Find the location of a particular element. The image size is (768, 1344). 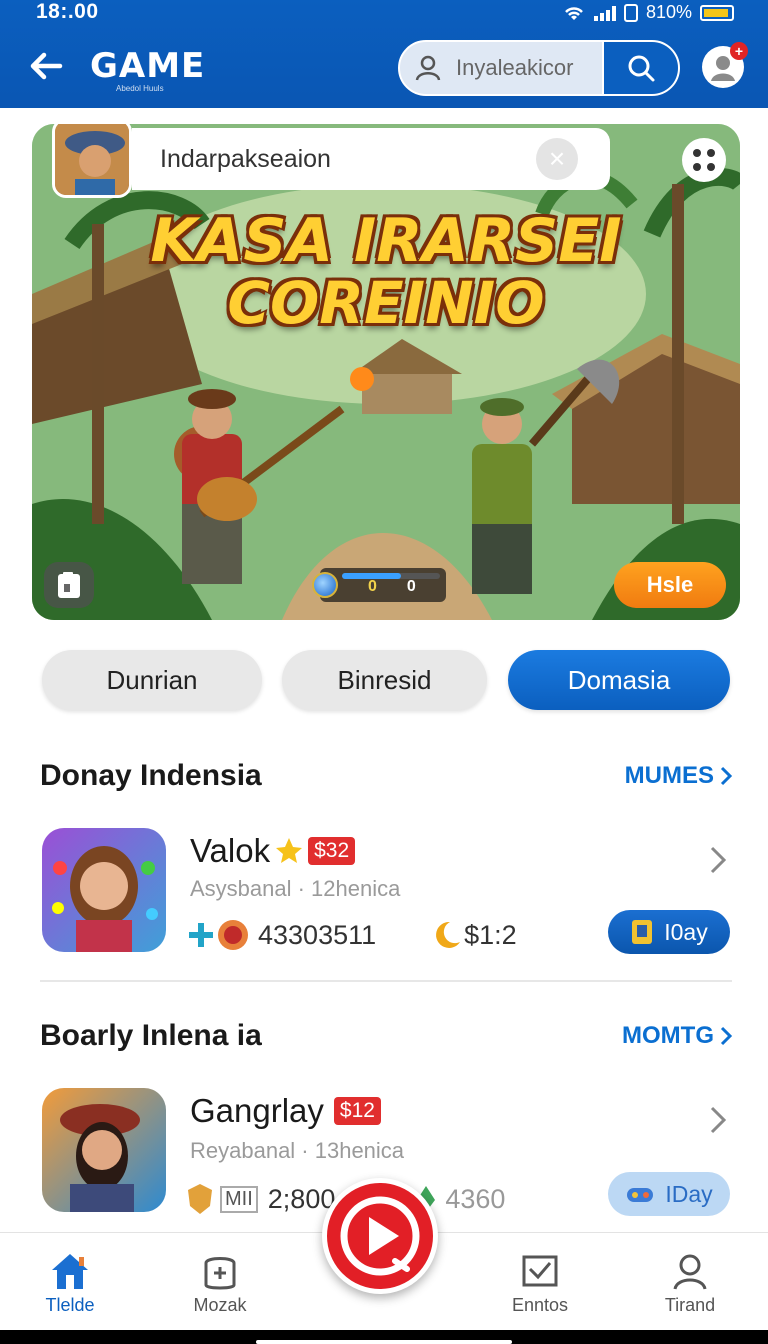

app-header: 18:.00 810% GAME Abedol Huuls + is located at coordinates (384, 54).